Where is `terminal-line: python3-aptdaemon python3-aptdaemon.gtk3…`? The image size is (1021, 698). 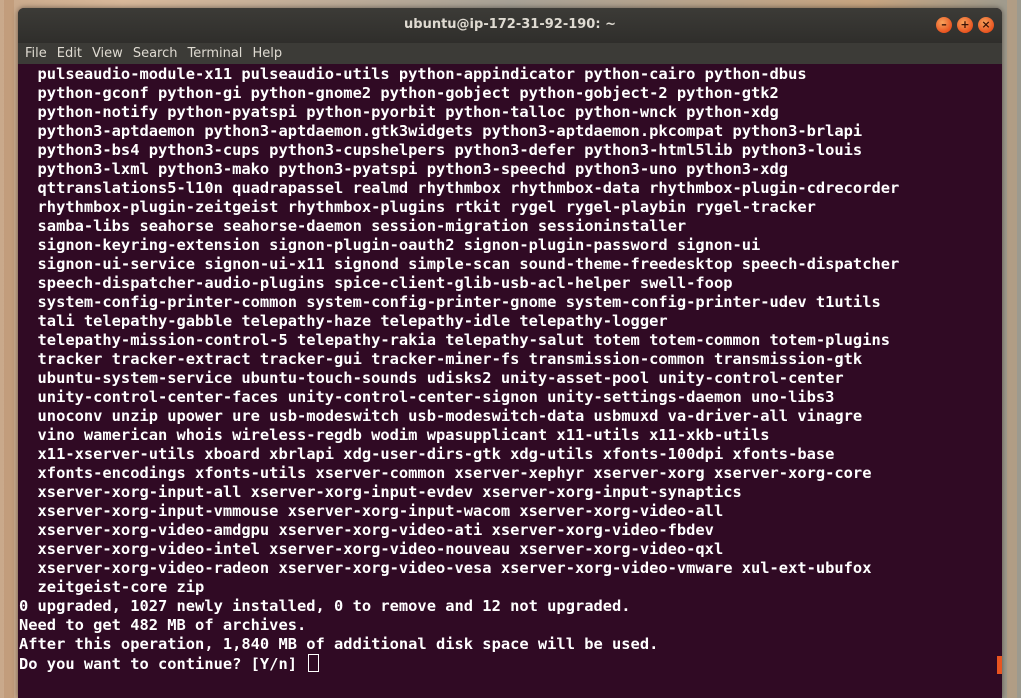 terminal-line: python3-aptdaemon python3-aptdaemon.gtk3… is located at coordinates (441, 131).